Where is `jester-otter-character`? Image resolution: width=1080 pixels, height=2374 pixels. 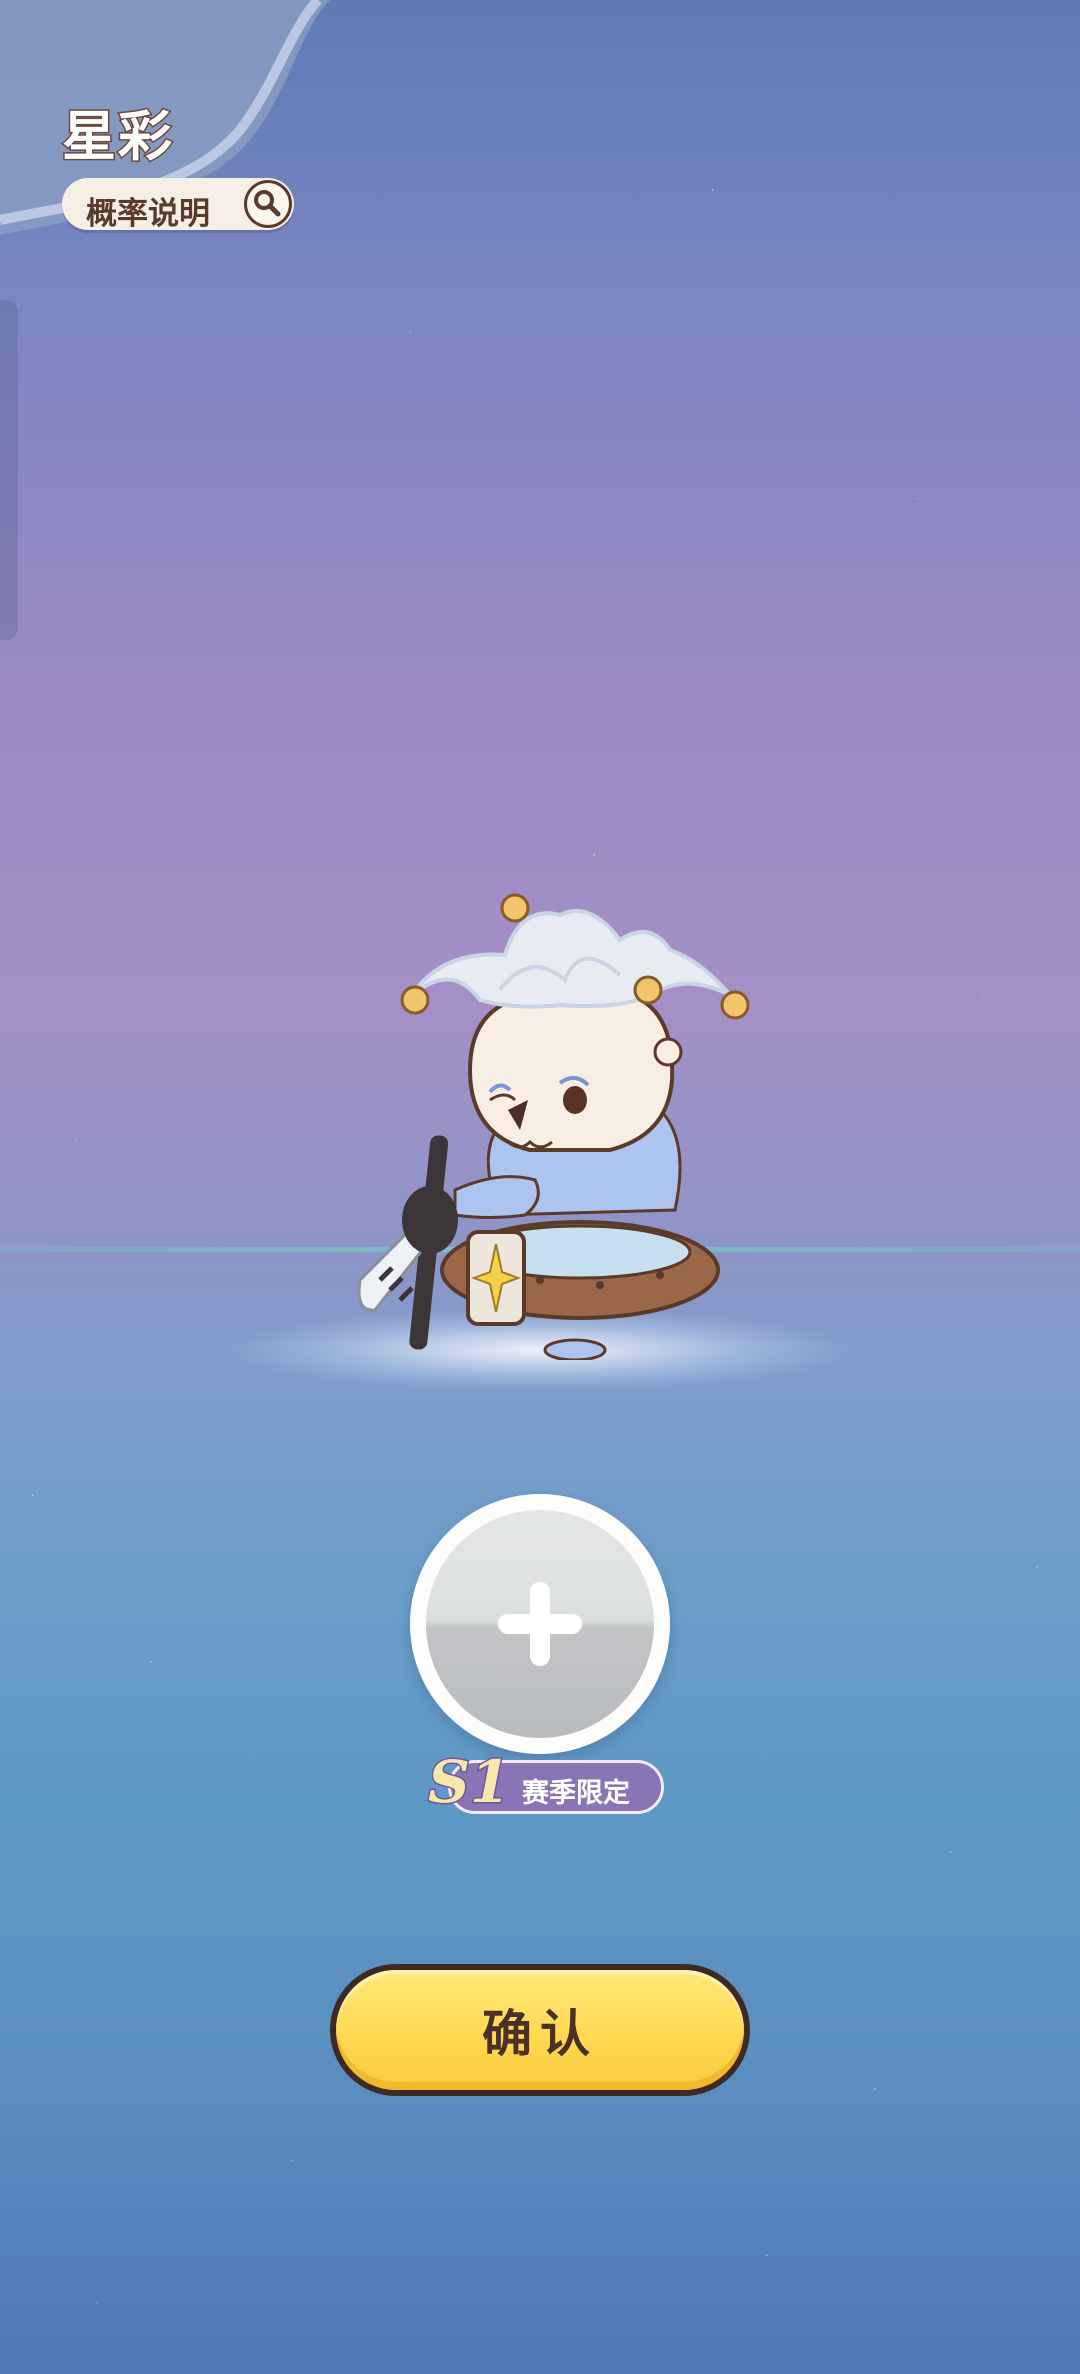 jester-otter-character is located at coordinates (553, 1126).